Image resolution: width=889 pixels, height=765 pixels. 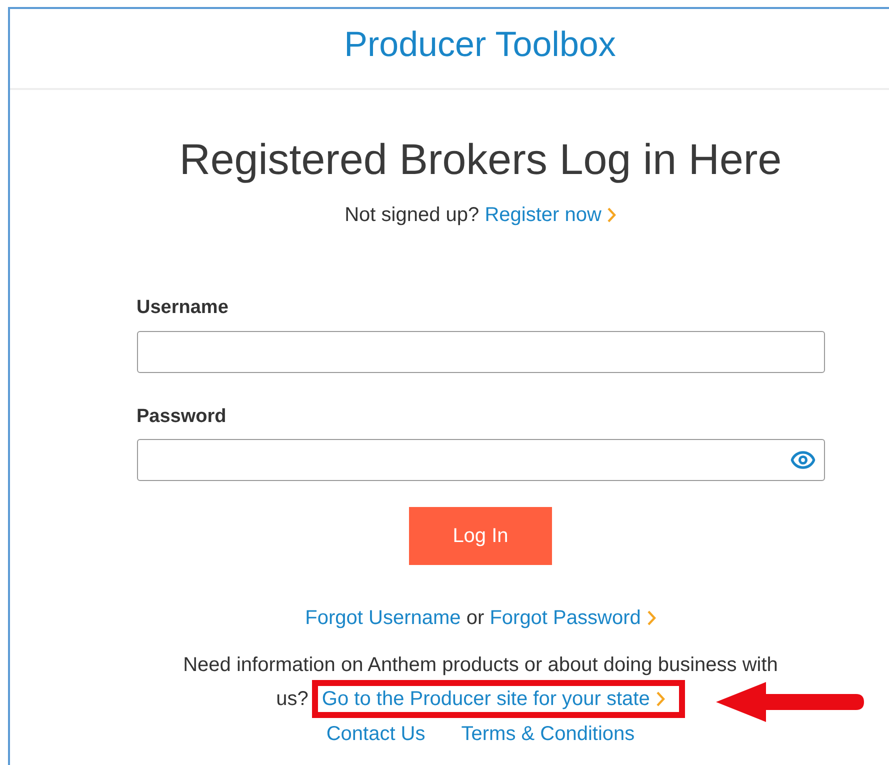 I want to click on footer-link: Contact Us, so click(x=376, y=734).